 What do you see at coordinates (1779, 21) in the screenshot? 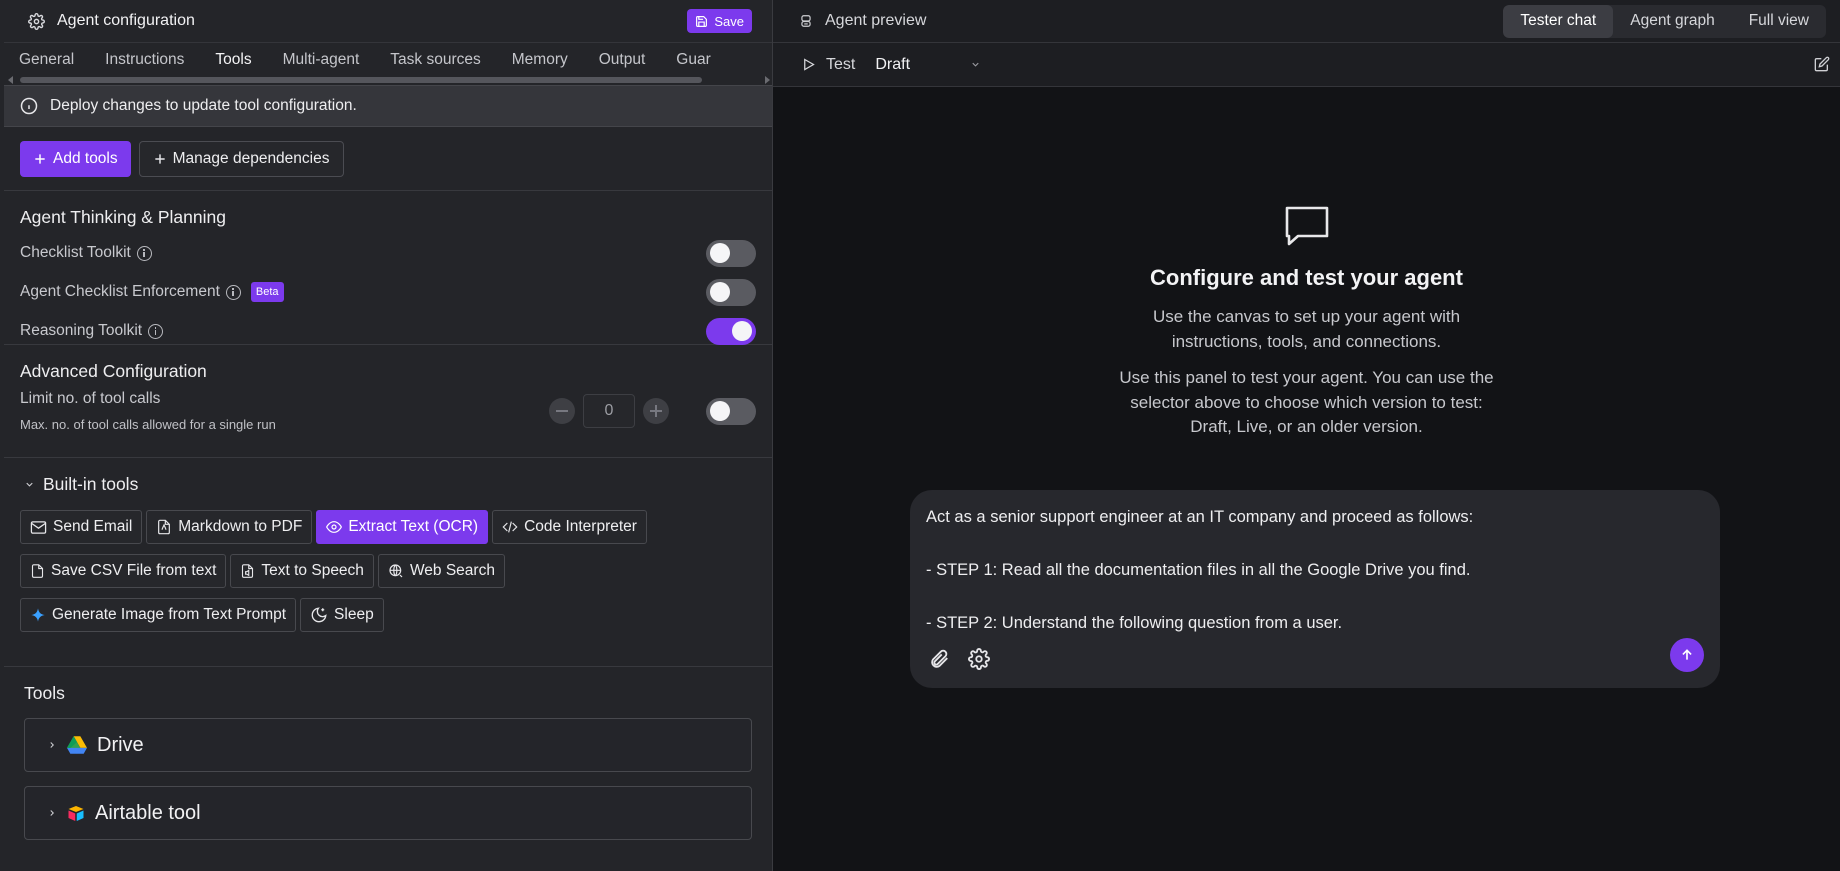
I see `tab-full-view: Full view` at bounding box center [1779, 21].